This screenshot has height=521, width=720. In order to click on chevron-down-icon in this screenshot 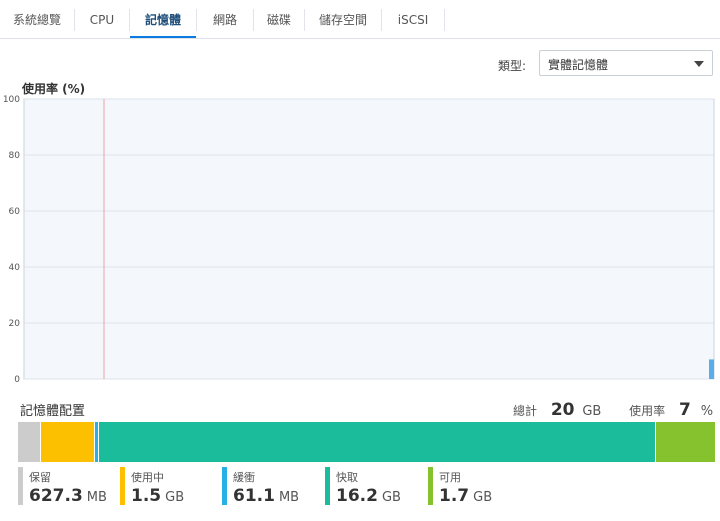, I will do `click(699, 64)`.